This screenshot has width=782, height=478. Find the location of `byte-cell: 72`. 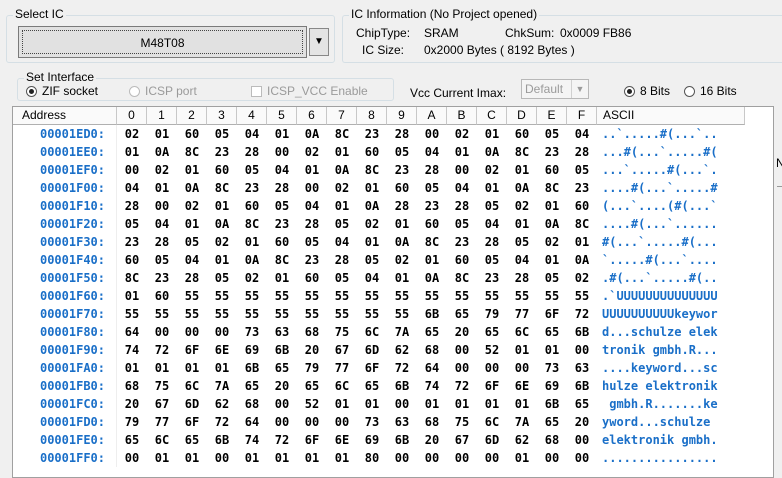

byte-cell: 72 is located at coordinates (582, 314).